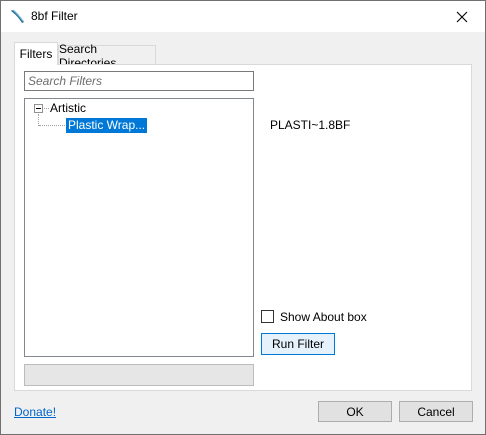 The image size is (486, 435). I want to click on ok-button: OK, so click(355, 411).